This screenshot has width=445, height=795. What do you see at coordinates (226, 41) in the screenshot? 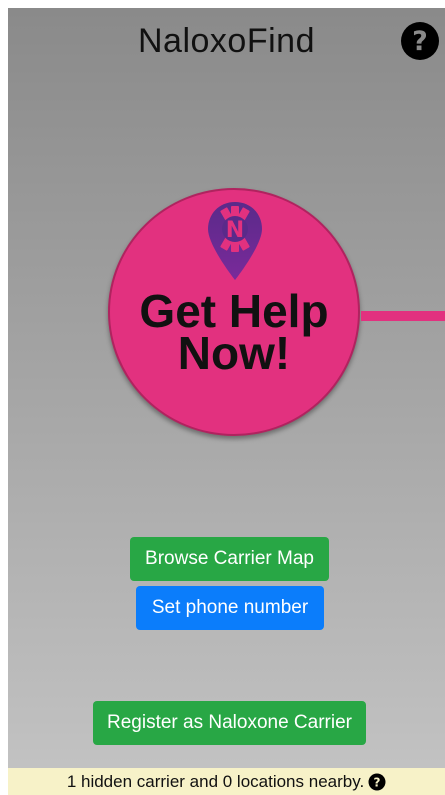
I see `app-title: NaloxoFind` at bounding box center [226, 41].